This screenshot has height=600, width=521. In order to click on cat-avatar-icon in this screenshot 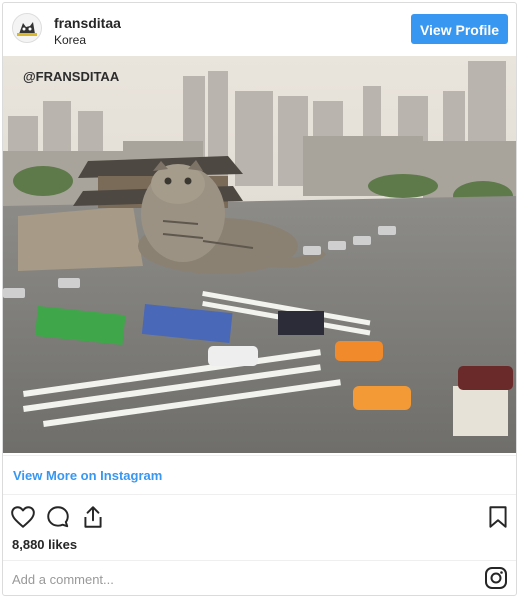, I will do `click(27, 28)`.